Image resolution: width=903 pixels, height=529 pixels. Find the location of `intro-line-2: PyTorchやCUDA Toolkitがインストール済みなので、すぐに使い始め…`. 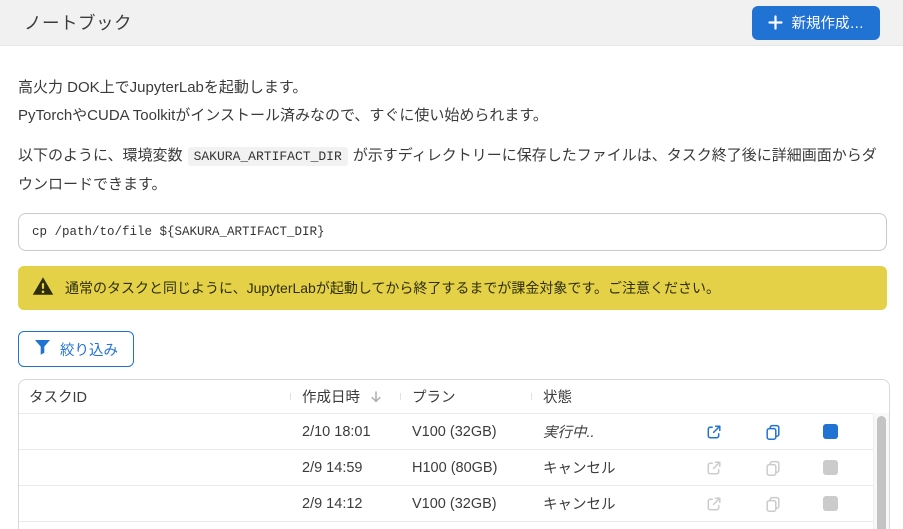

intro-line-2: PyTorchやCUDA Toolkitがインストール済みなので、すぐに使い始め… is located at coordinates (283, 115).